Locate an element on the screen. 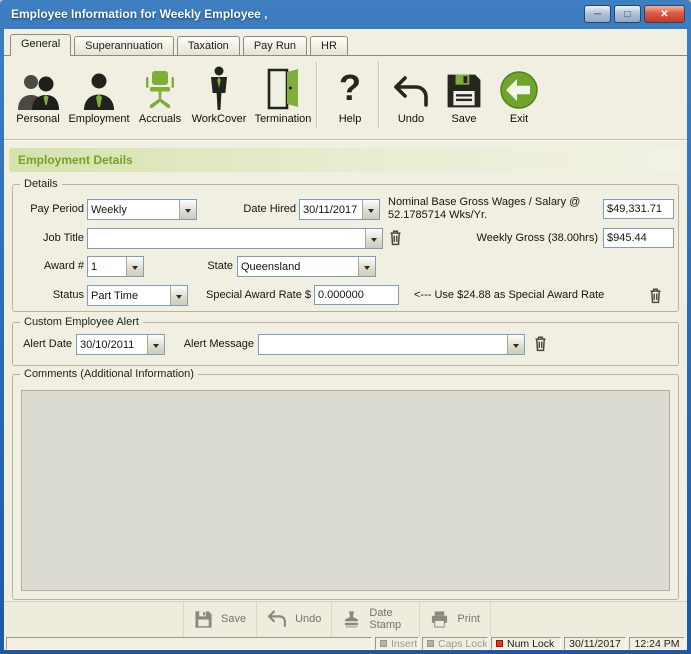  toolbar-accruals-button: Accruals is located at coordinates (160, 97).